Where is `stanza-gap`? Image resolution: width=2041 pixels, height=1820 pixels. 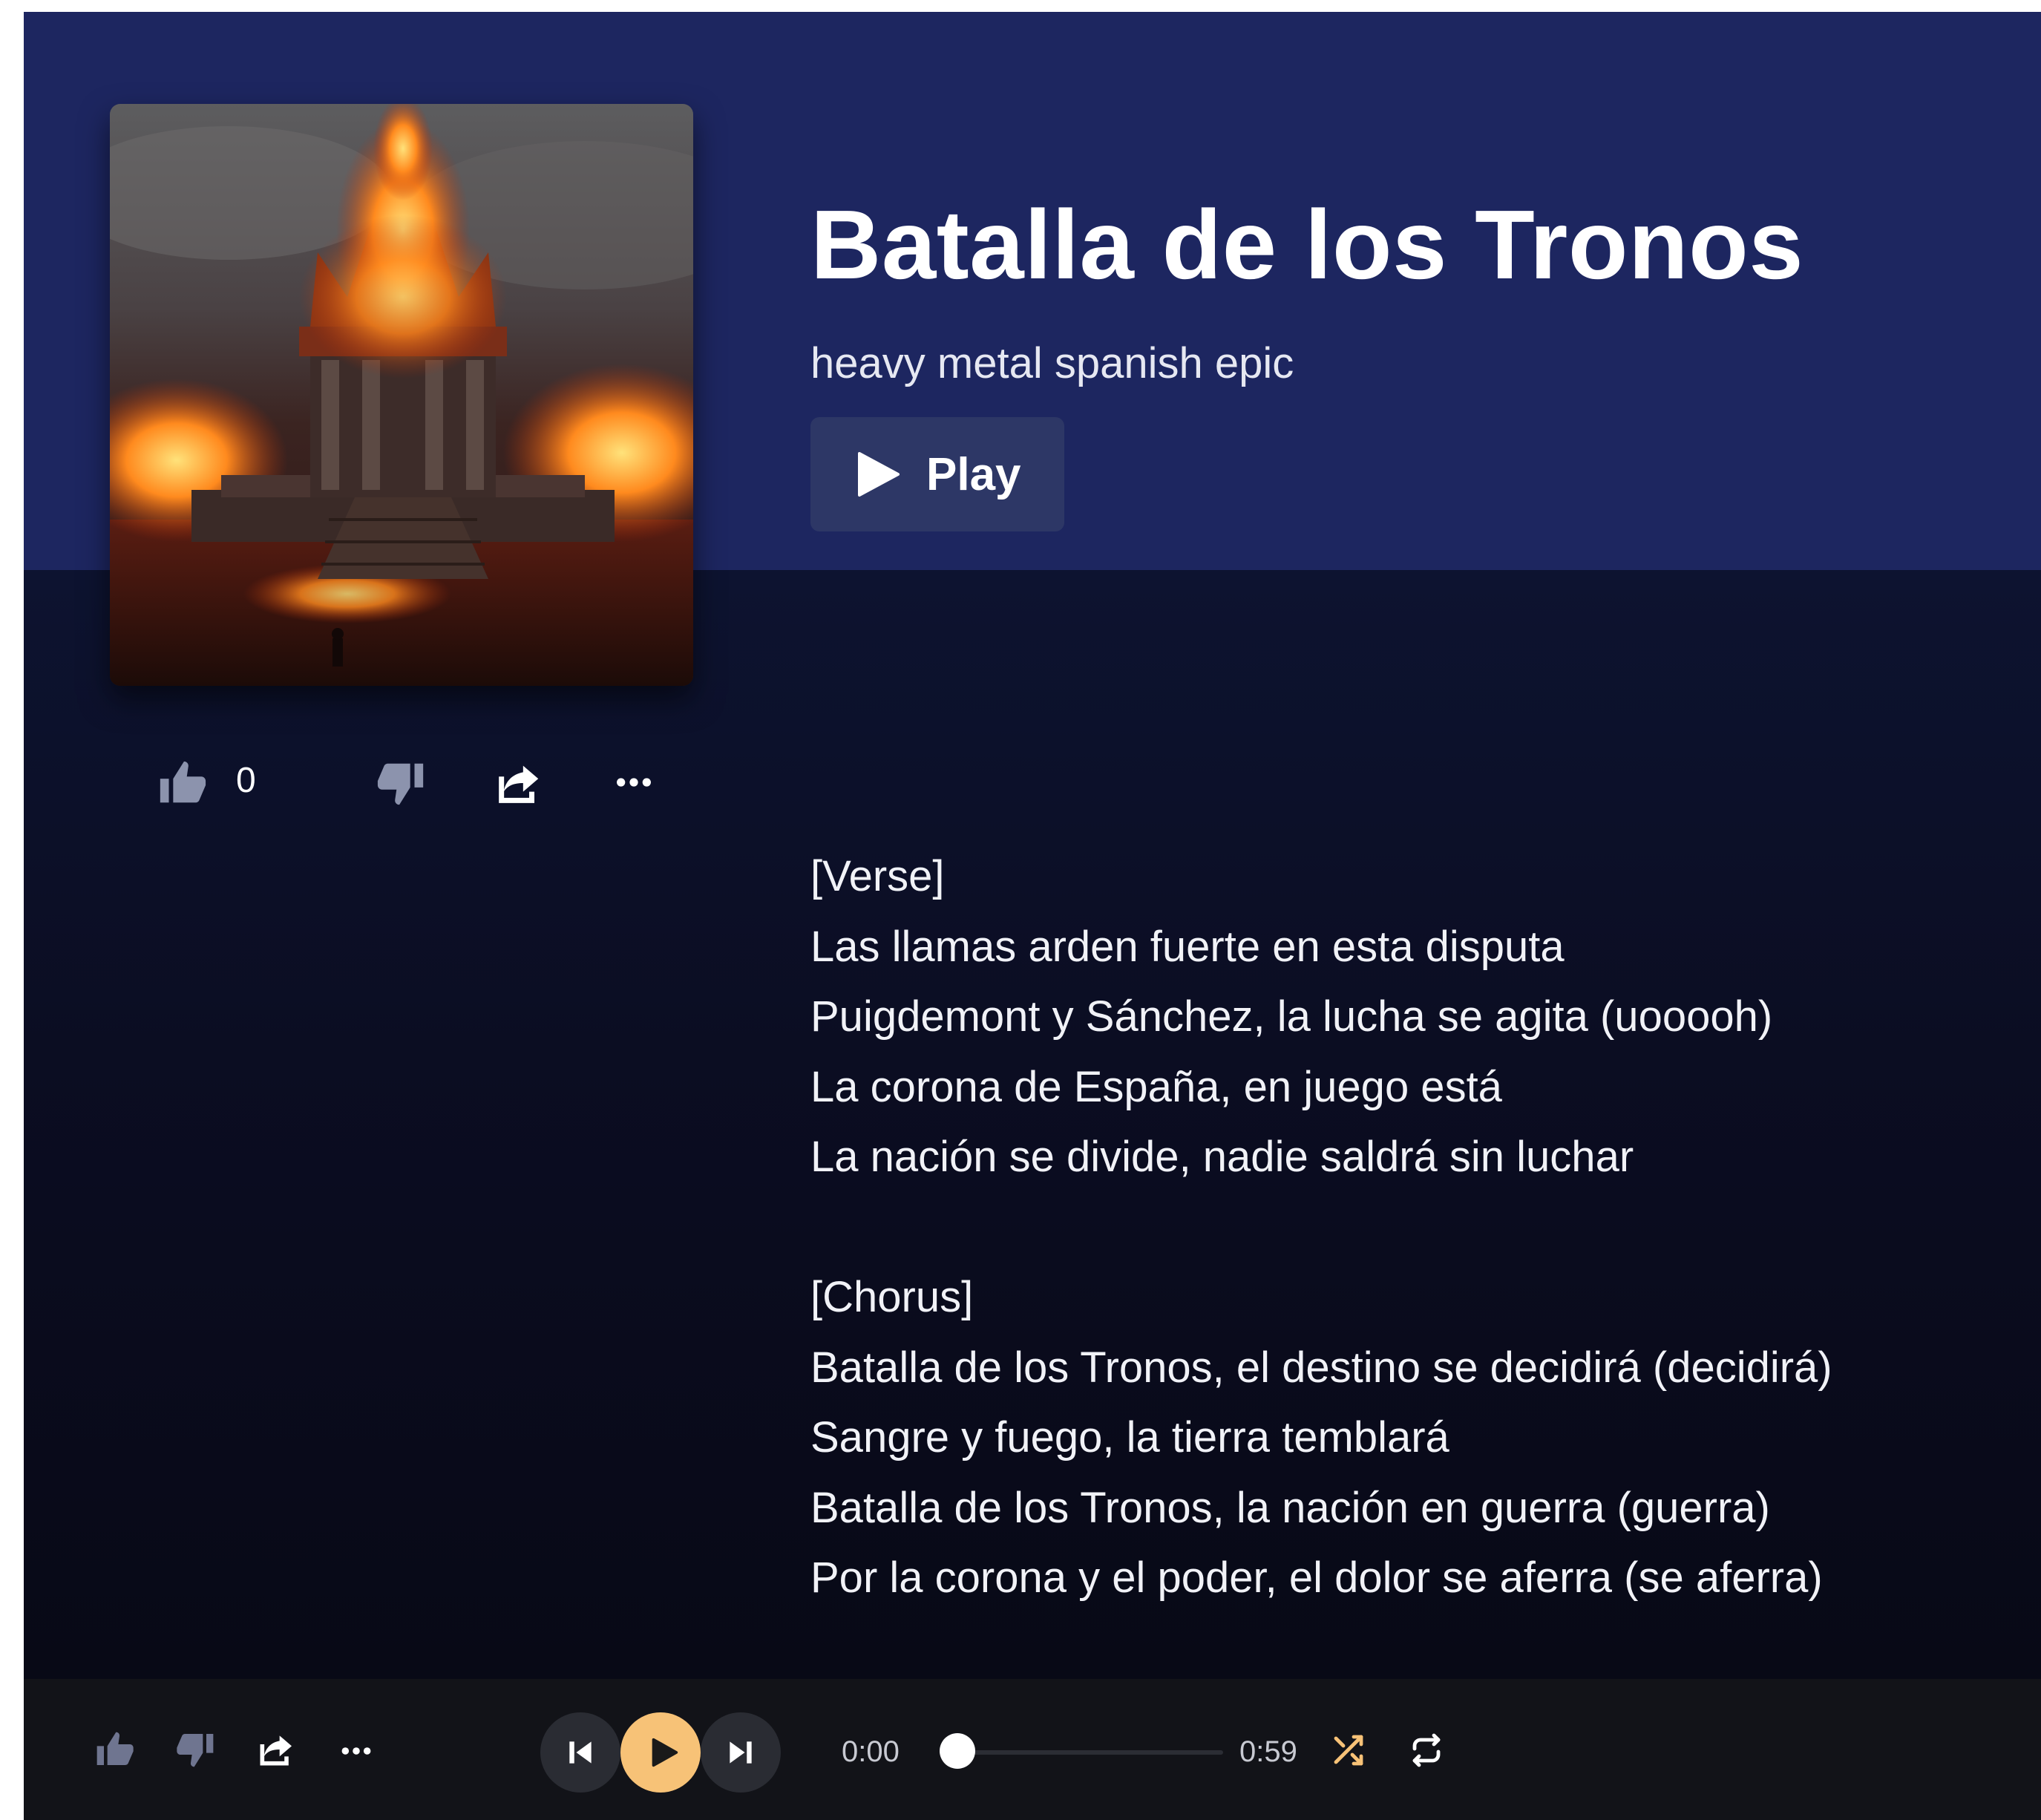
stanza-gap is located at coordinates (1321, 1228).